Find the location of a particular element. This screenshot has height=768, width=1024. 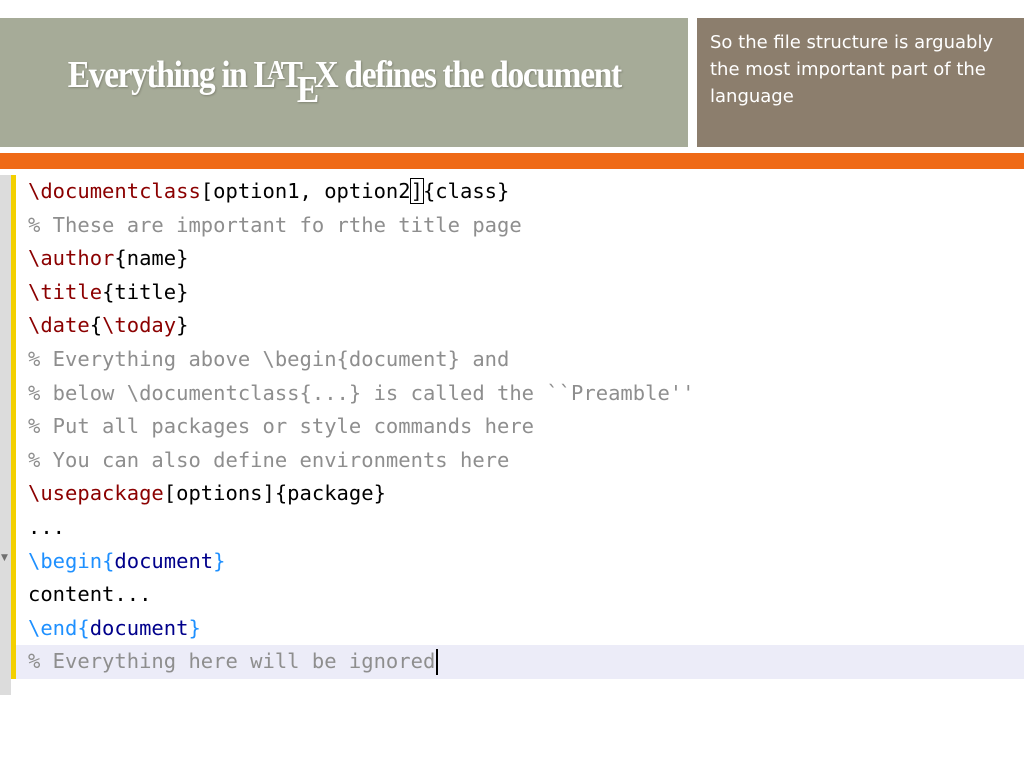

code-comment: % You can also define environments here is located at coordinates (269, 459).